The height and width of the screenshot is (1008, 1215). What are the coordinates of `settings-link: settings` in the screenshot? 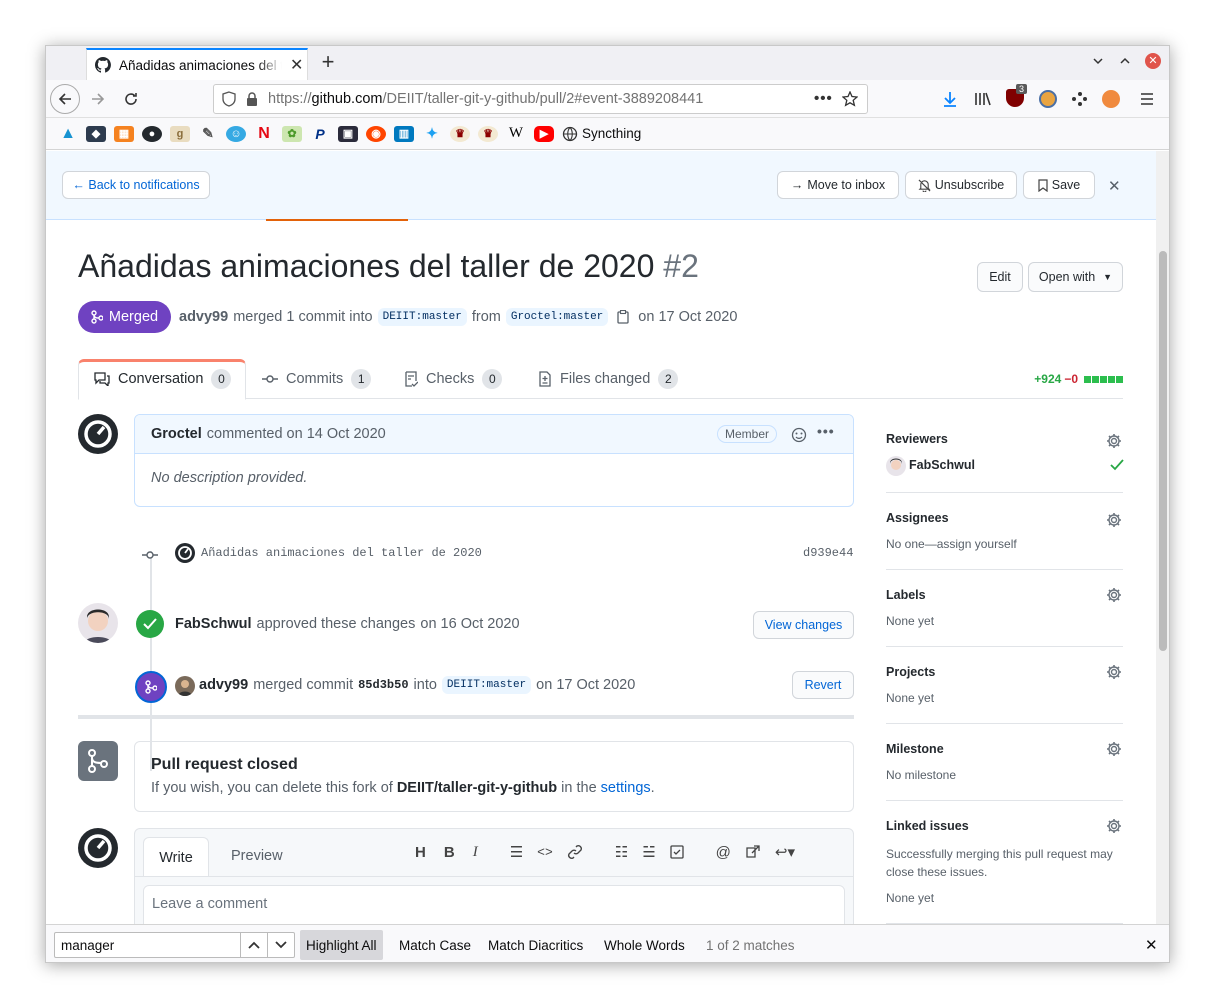 It's located at (626, 788).